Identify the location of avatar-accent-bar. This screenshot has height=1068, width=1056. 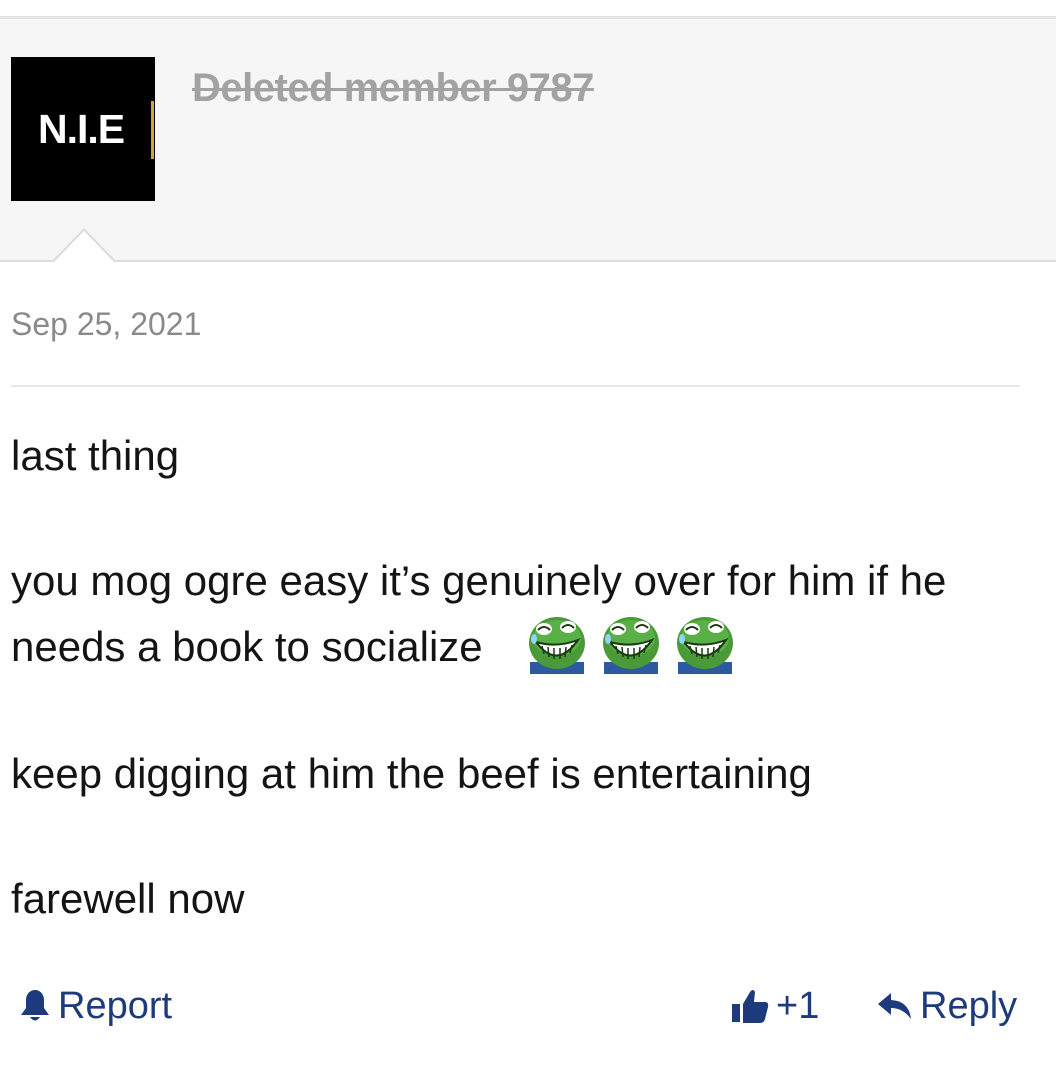
(152, 130).